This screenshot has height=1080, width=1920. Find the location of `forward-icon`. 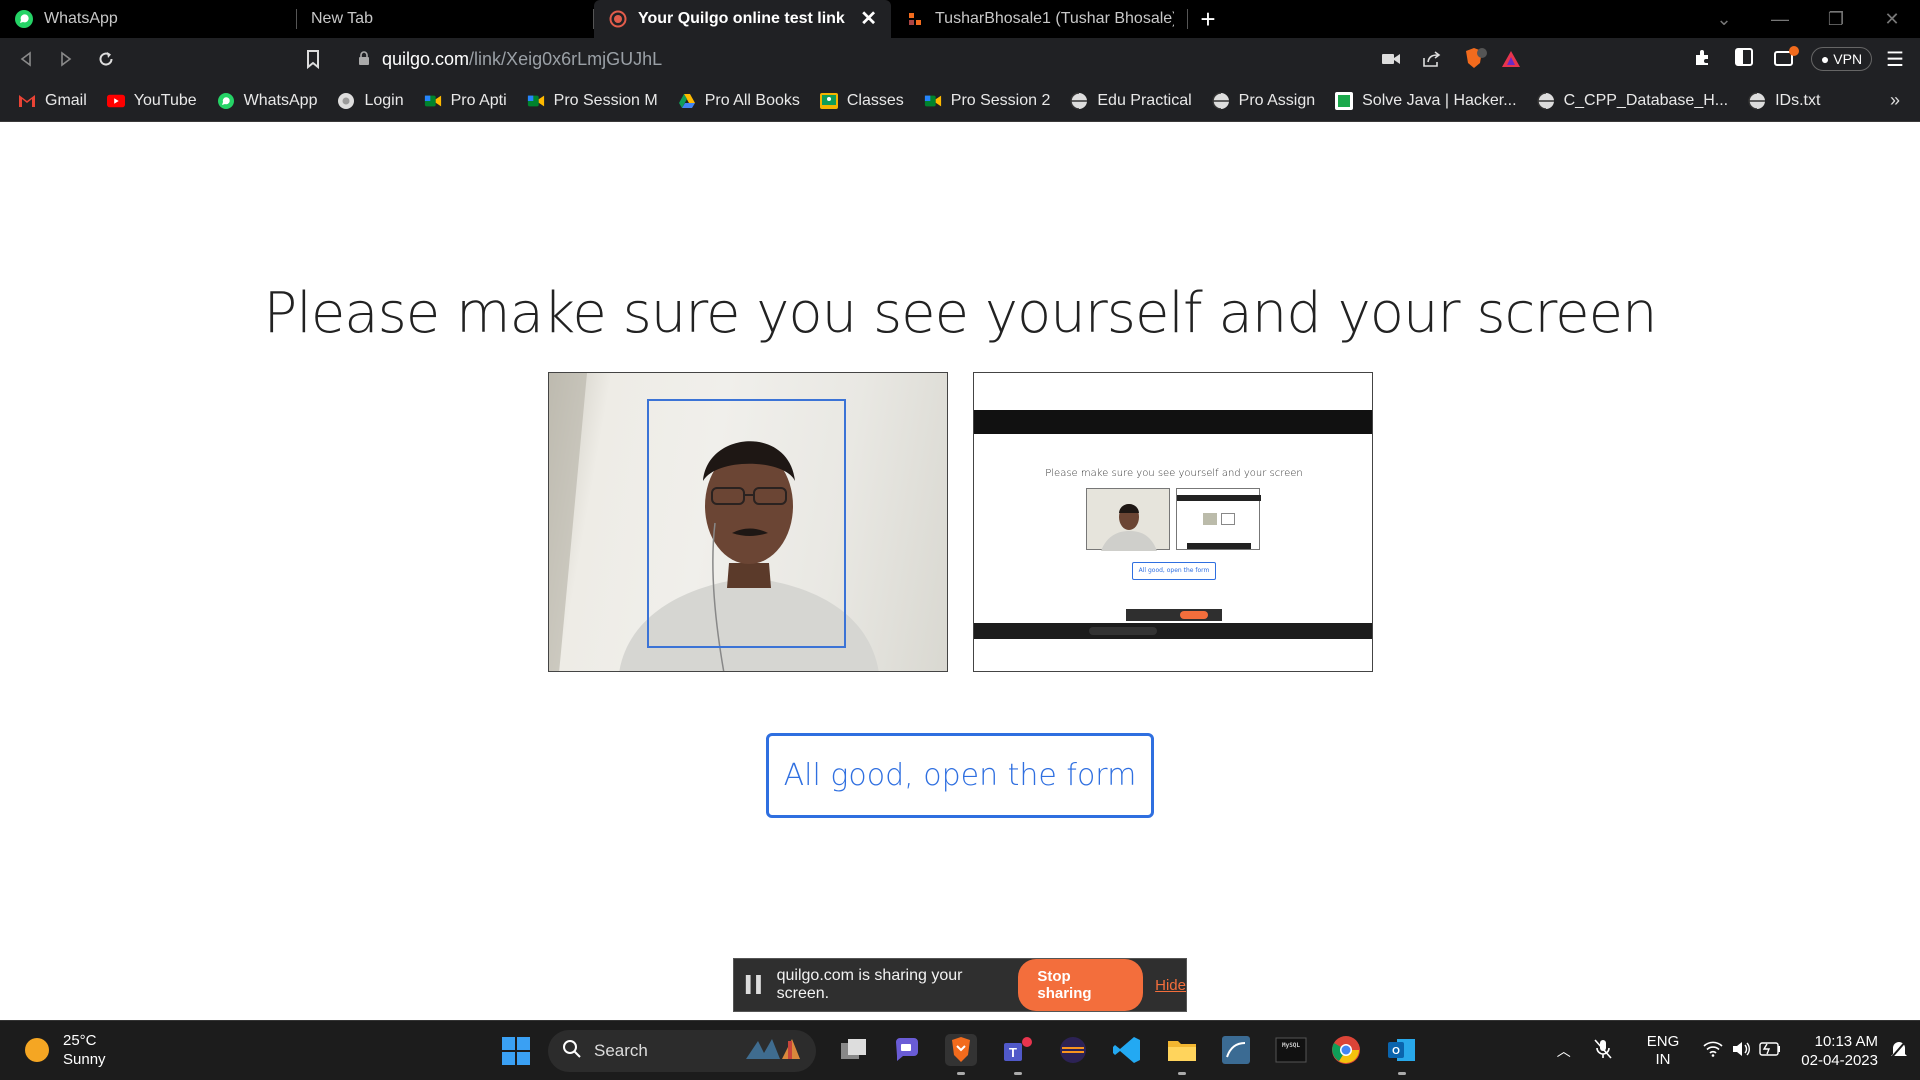

forward-icon is located at coordinates (66, 59).